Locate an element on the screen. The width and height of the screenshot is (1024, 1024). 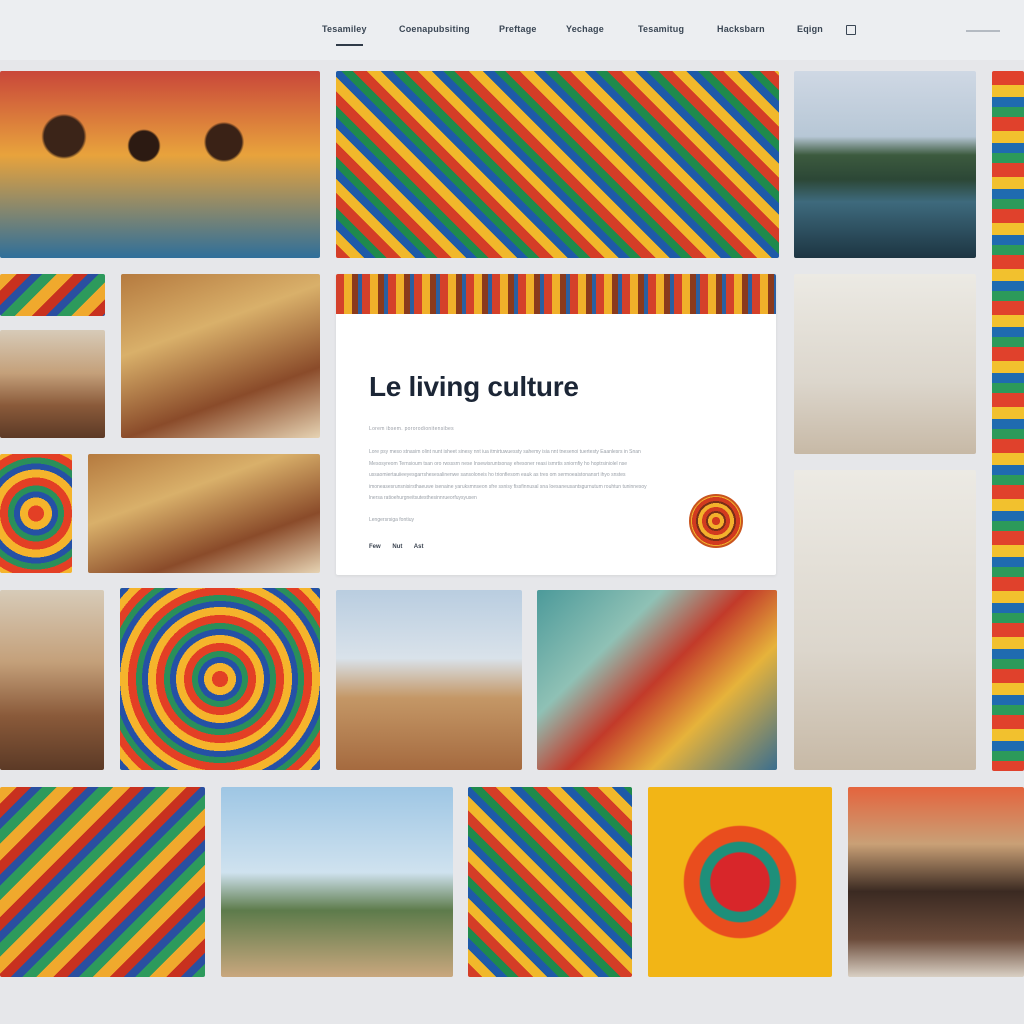
photo-masked-figures is located at coordinates (220, 356).